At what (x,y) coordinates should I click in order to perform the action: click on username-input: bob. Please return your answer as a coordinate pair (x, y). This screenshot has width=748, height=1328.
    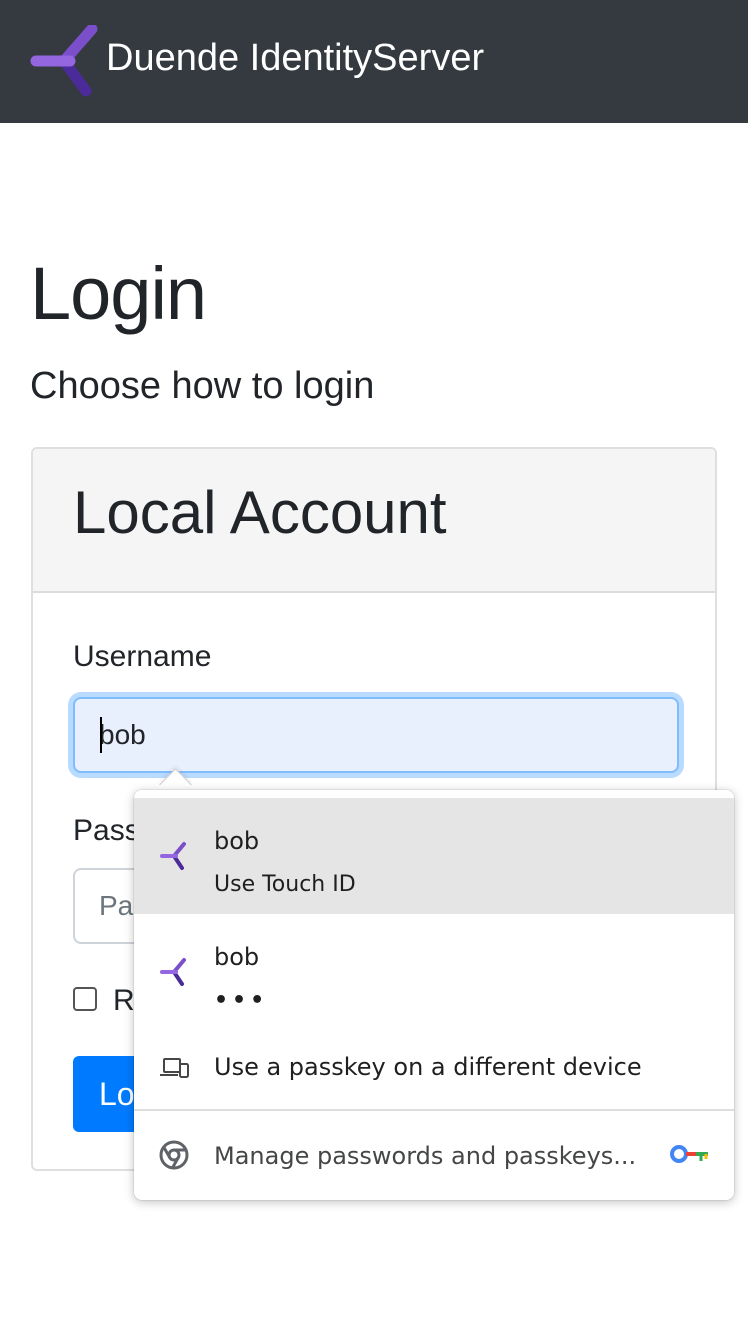
    Looking at the image, I should click on (376, 735).